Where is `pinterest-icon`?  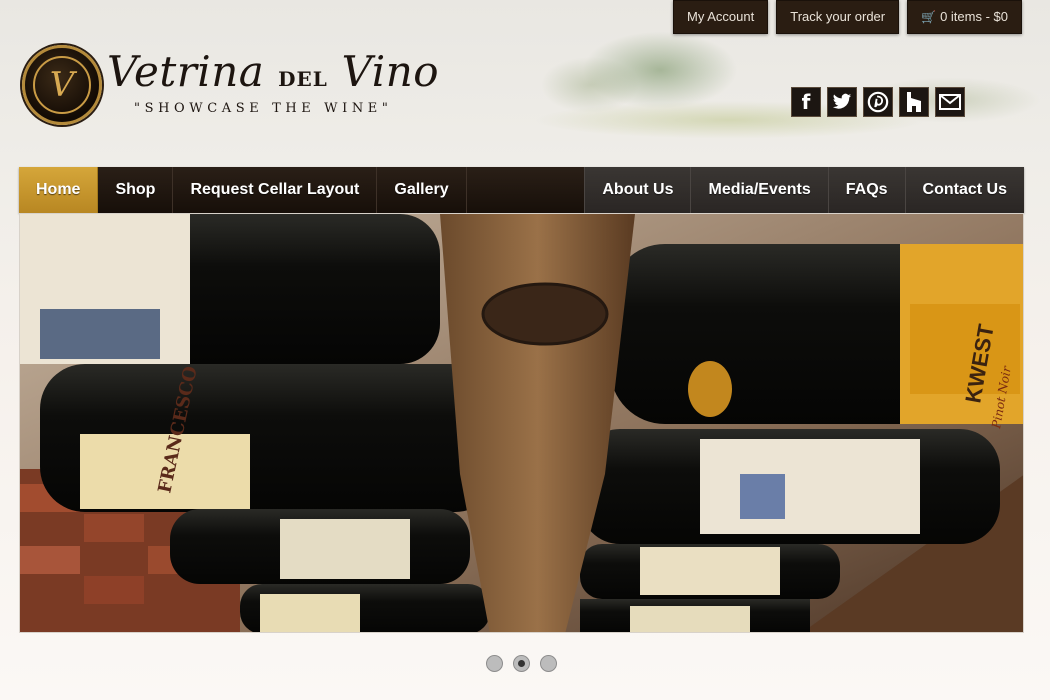
pinterest-icon is located at coordinates (878, 102).